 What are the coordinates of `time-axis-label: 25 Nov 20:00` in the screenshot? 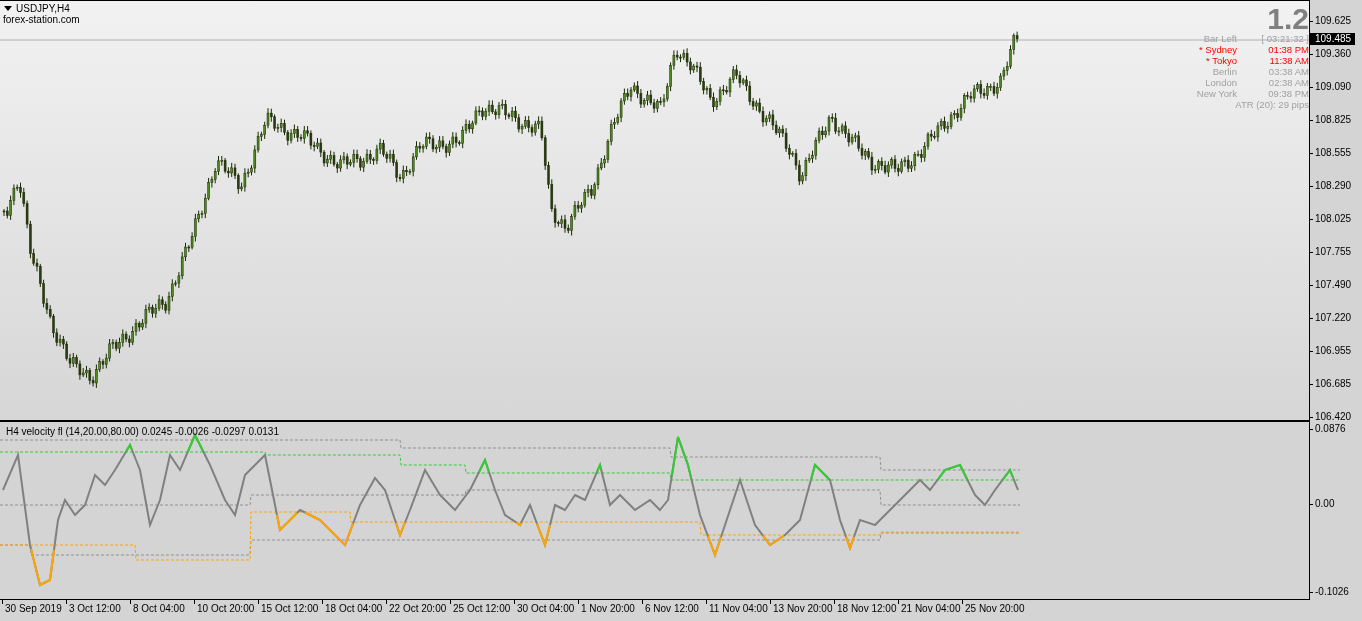 It's located at (993, 609).